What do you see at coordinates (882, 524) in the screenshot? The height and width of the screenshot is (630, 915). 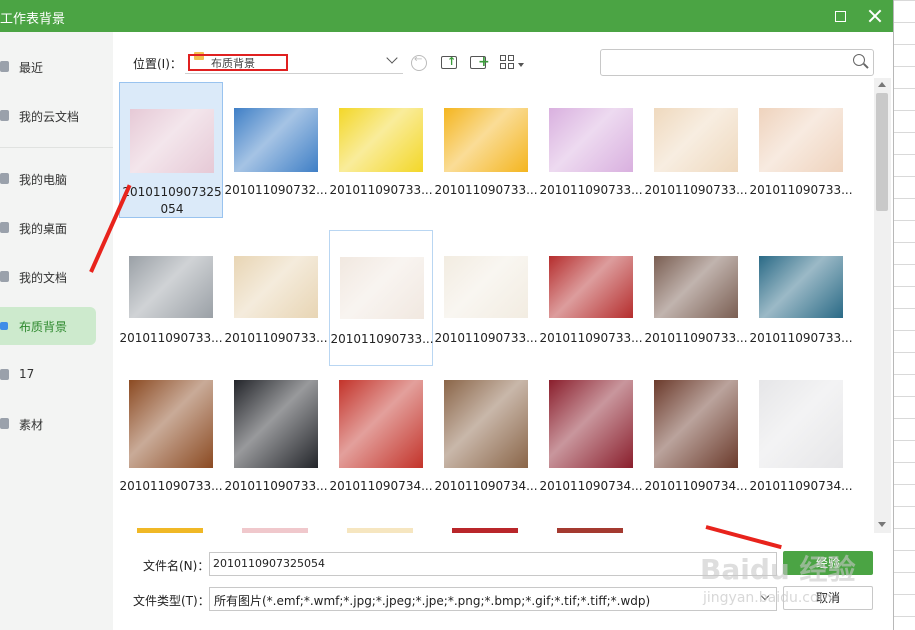 I see `scroll-down-icon` at bounding box center [882, 524].